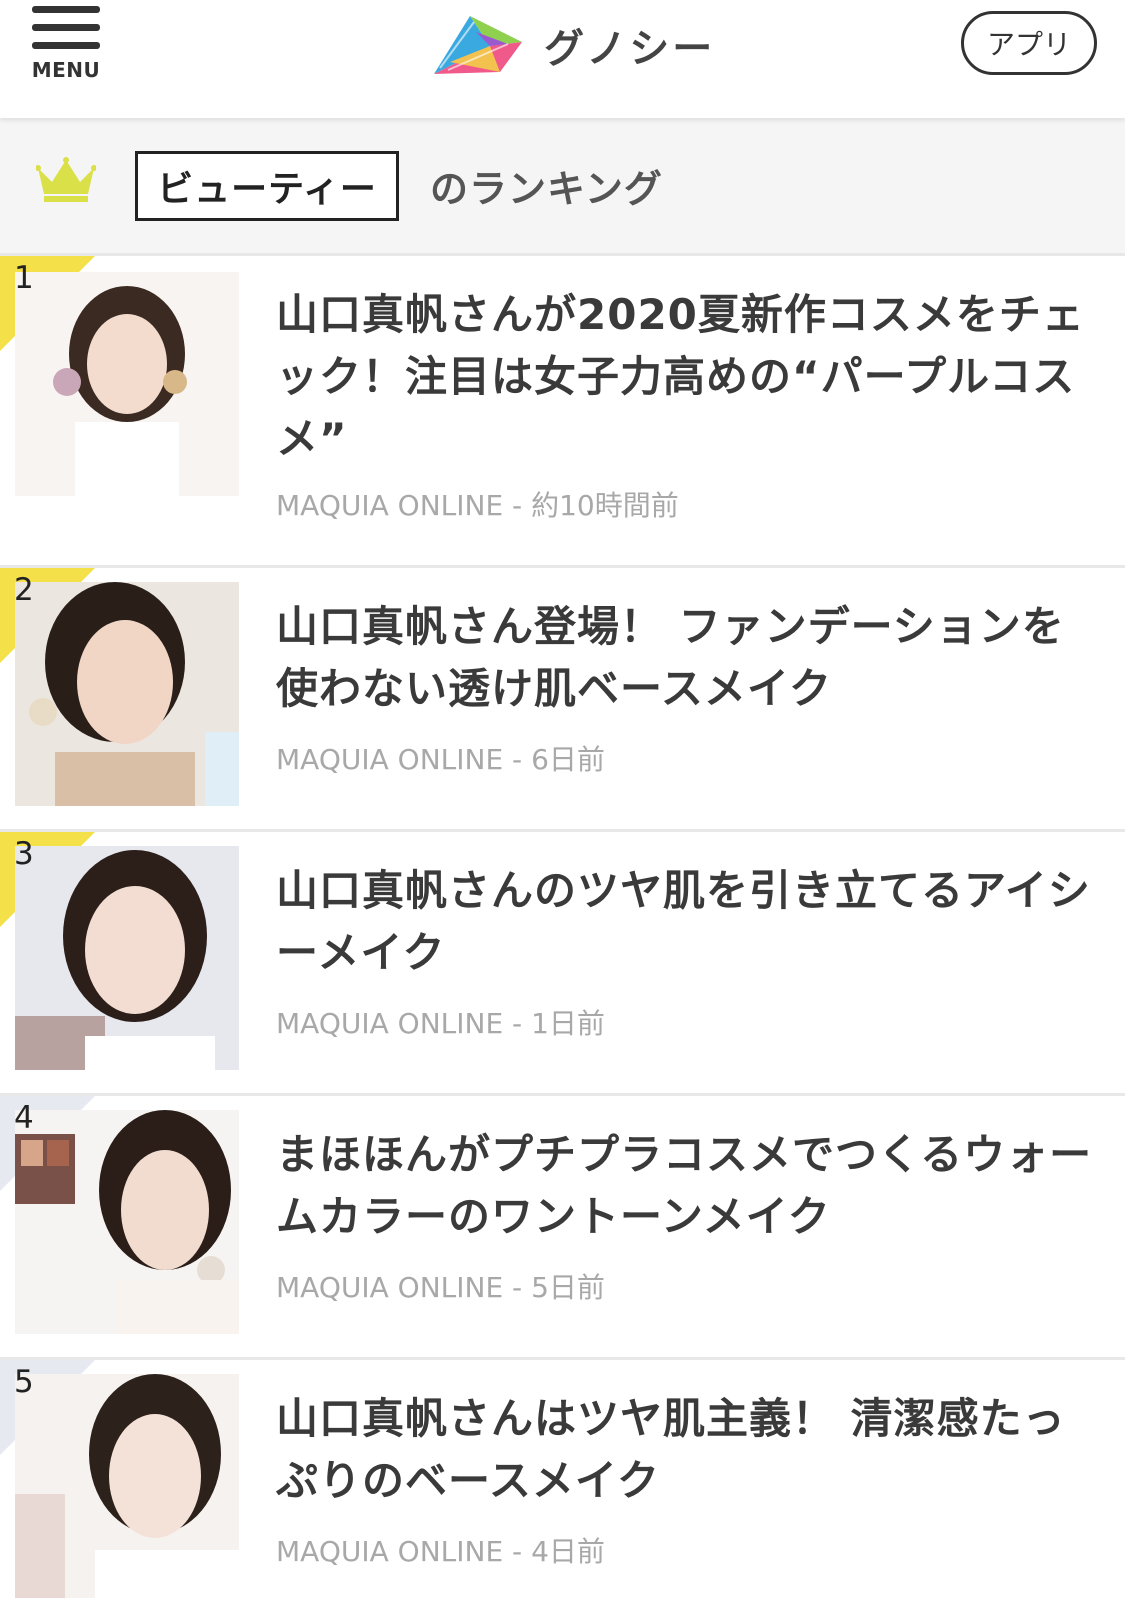 This screenshot has width=1125, height=1617. I want to click on article-time: 約10時間前, so click(605, 505).